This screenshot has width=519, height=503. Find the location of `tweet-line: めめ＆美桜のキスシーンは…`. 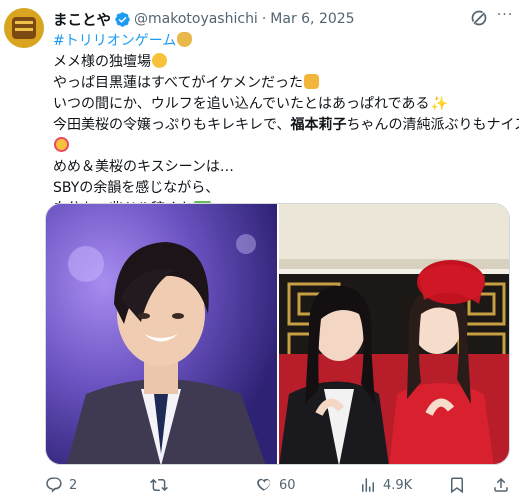

tweet-line: めめ＆美桜のキスシーンは… is located at coordinates (284, 167).